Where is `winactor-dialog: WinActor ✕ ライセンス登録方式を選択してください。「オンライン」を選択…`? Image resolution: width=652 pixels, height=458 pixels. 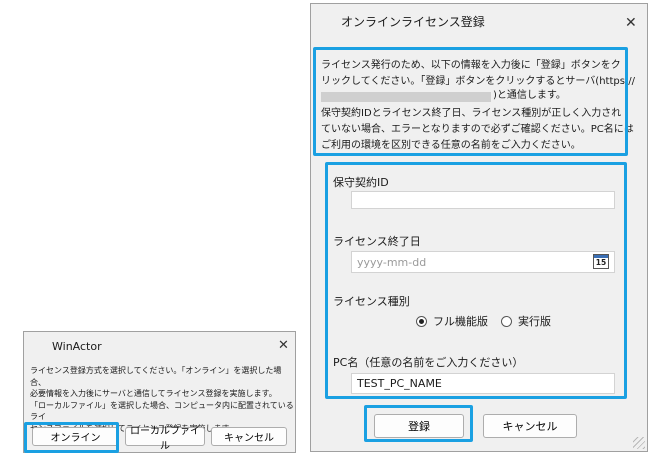
winactor-dialog: WinActor ✕ ライセンス登録方式を選択してください。「オンライン」を選択… is located at coordinates (159, 392).